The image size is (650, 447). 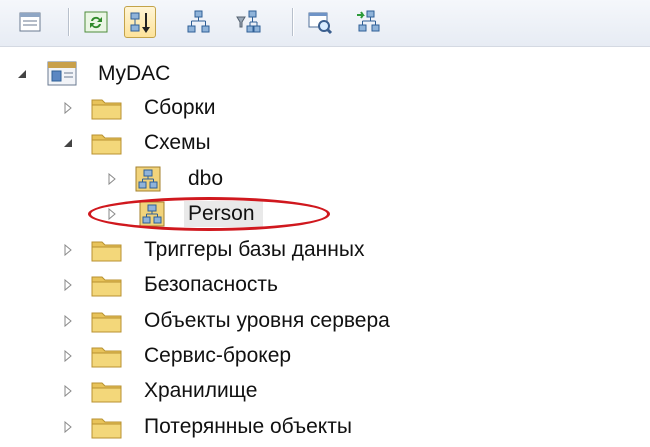 What do you see at coordinates (62, 73) in the screenshot?
I see `database-icon` at bounding box center [62, 73].